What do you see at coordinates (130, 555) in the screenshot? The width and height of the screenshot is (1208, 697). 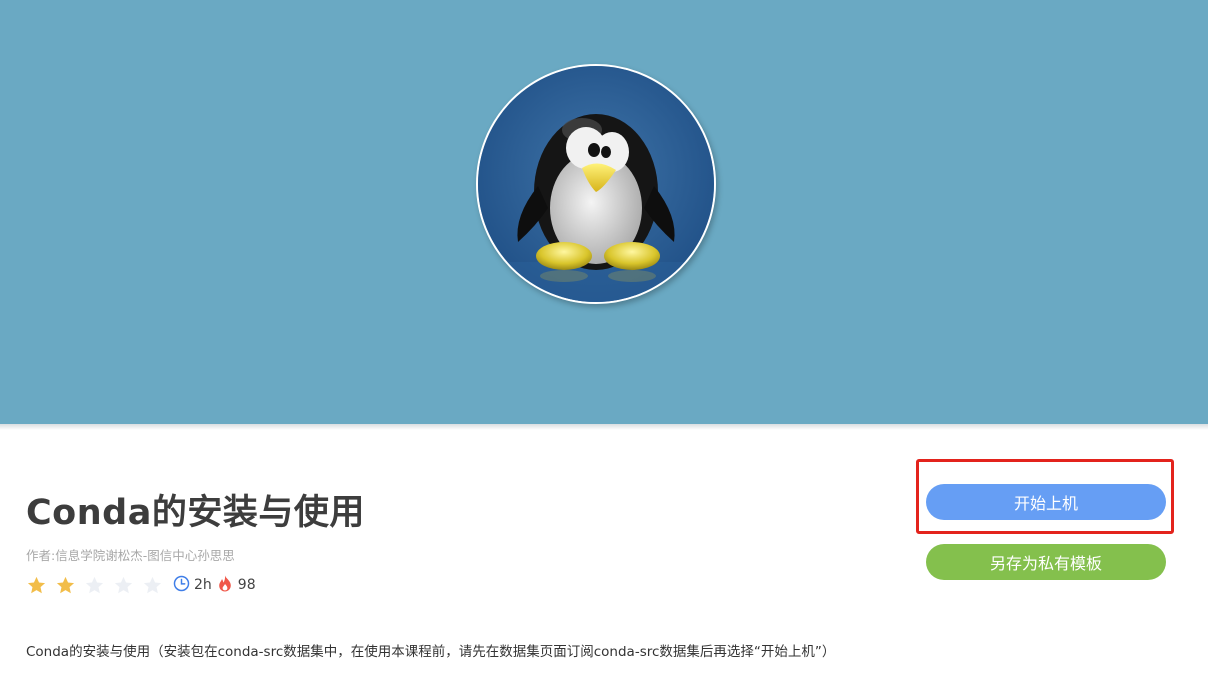 I see `course-author: 作者:信息学院谢松杰-图信中心孙思思` at bounding box center [130, 555].